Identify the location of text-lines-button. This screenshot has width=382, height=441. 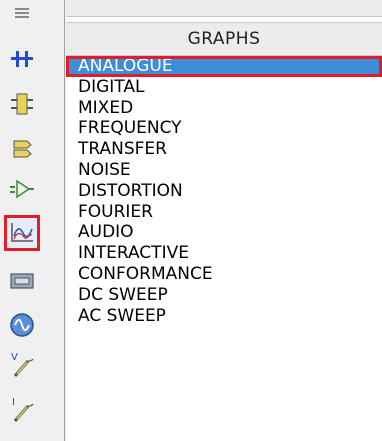
(22, 15).